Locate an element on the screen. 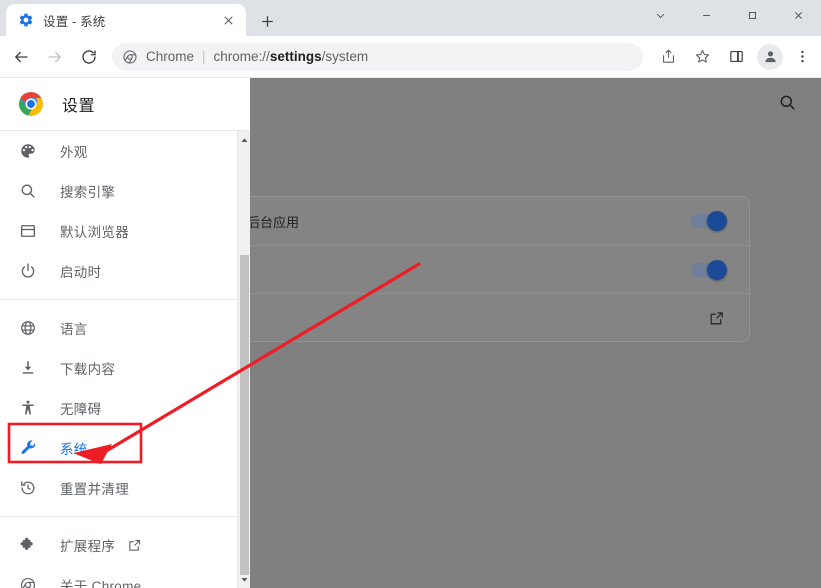 The width and height of the screenshot is (821, 588). settings-gear-icon is located at coordinates (26, 20).